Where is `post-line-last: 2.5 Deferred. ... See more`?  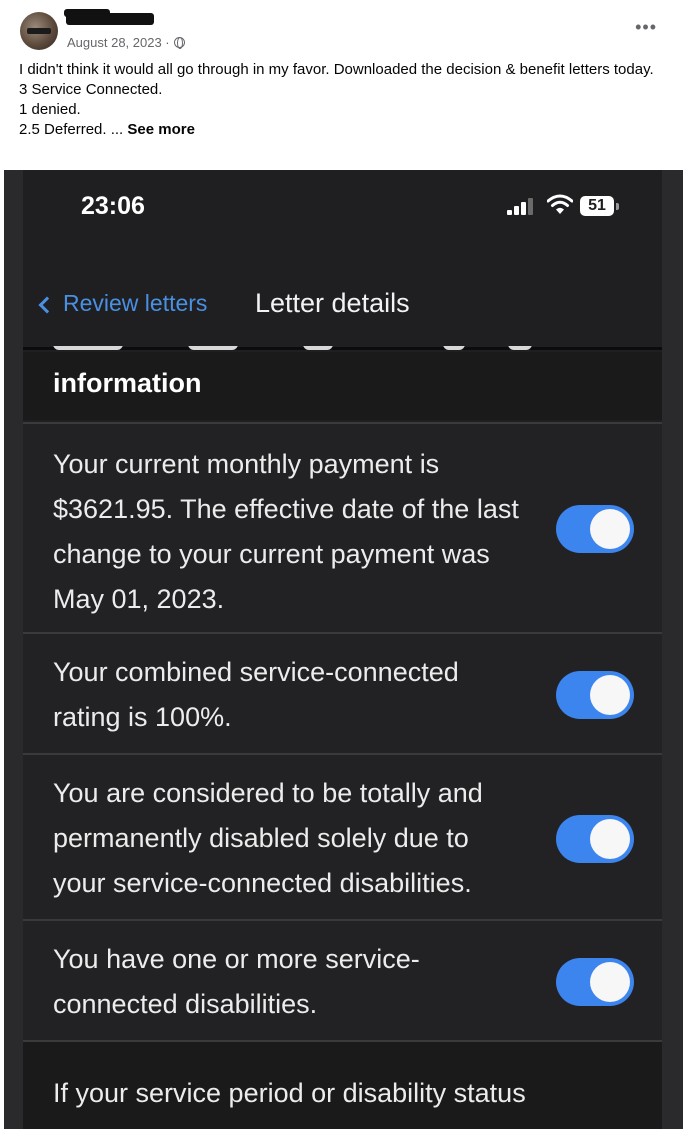 post-line-last: 2.5 Deferred. ... See more is located at coordinates (339, 130).